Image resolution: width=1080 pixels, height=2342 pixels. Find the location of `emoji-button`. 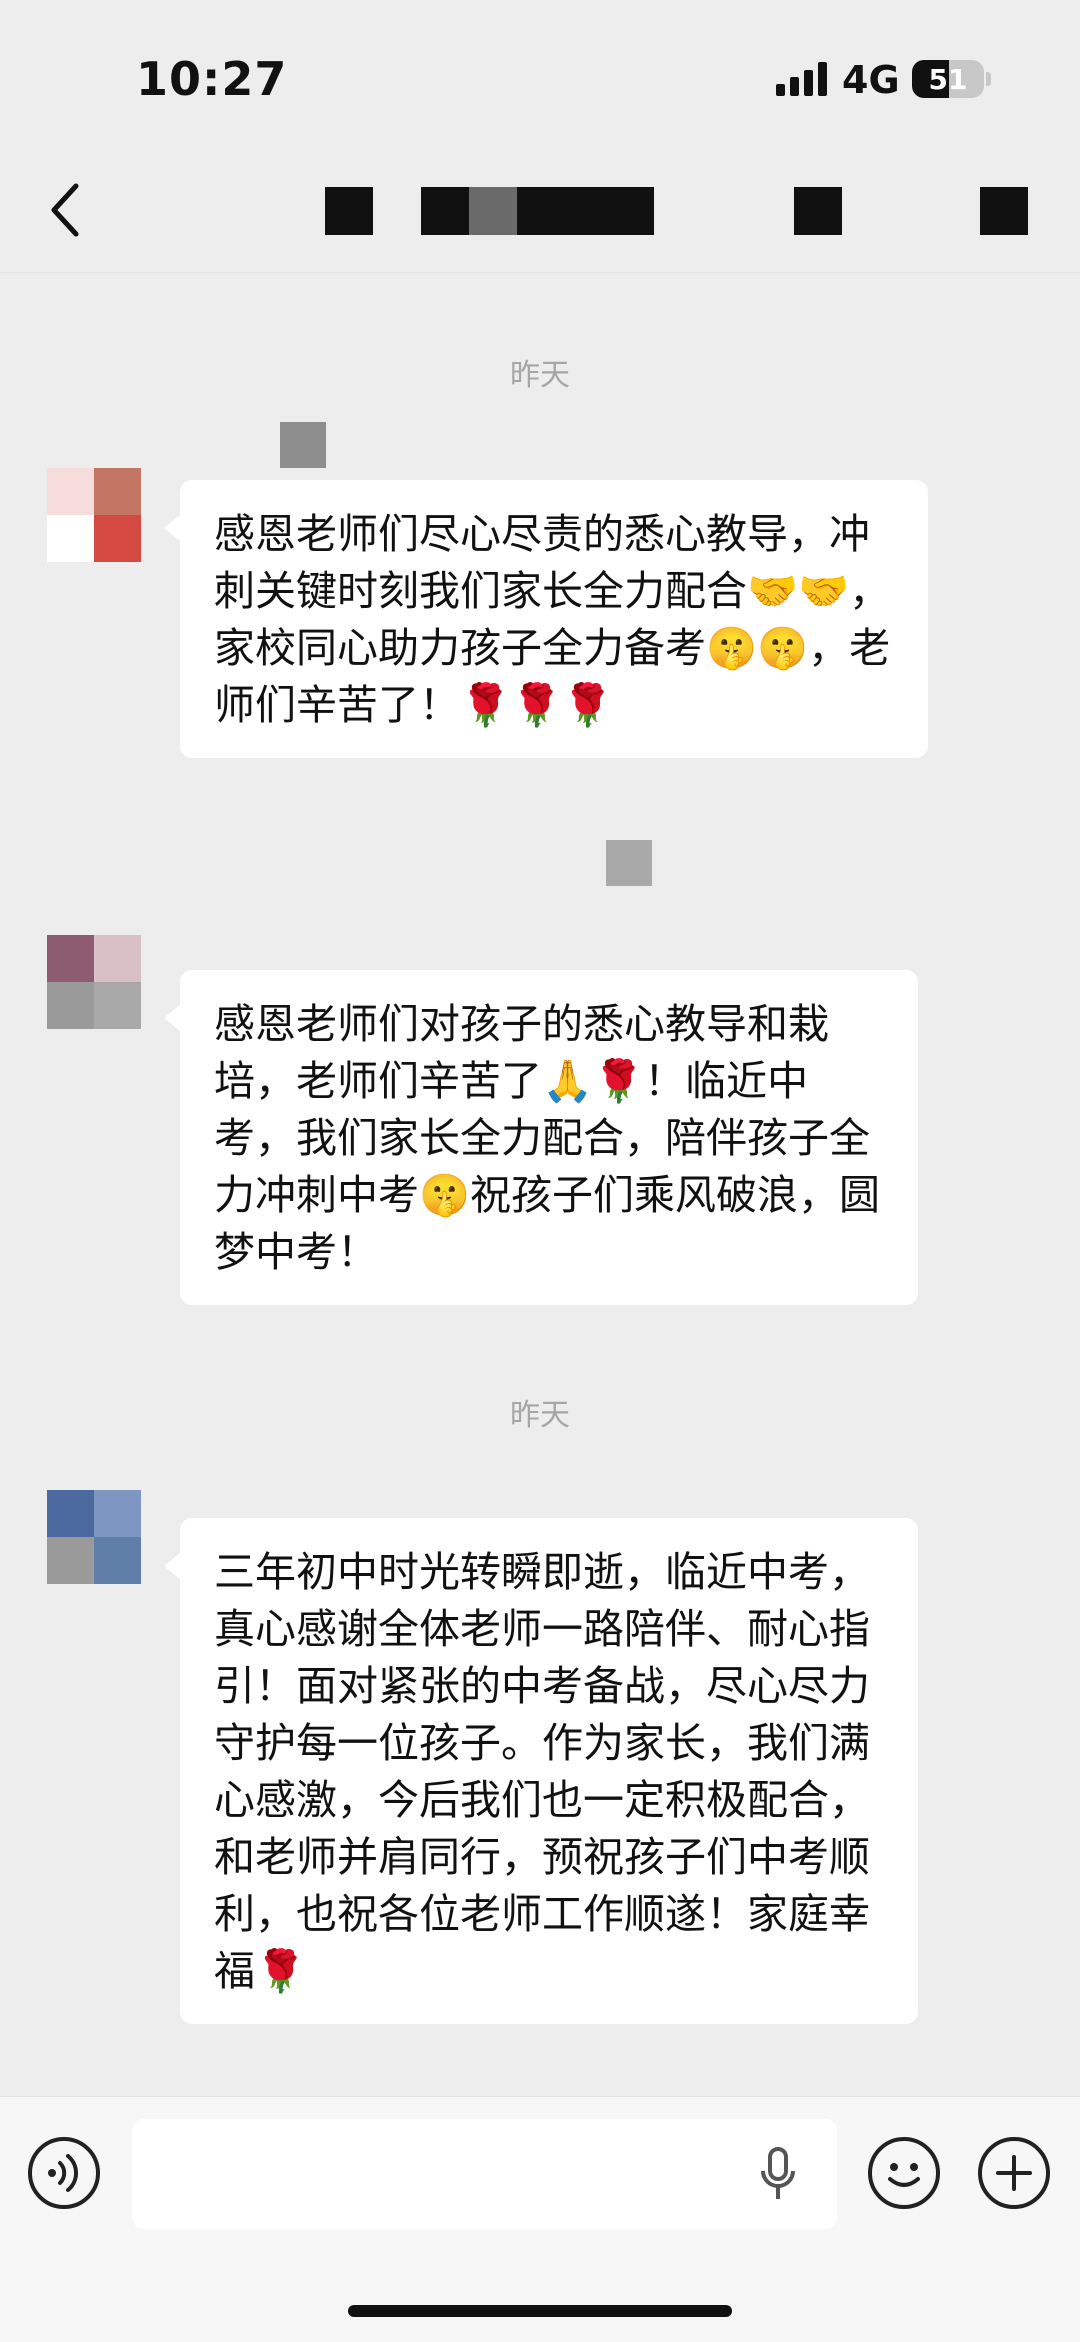

emoji-button is located at coordinates (904, 2173).